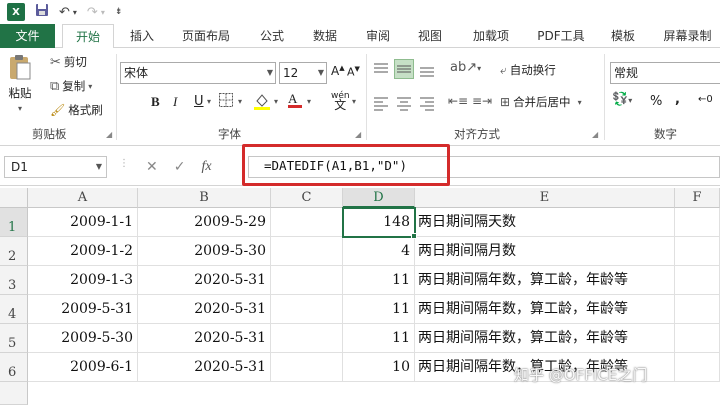  What do you see at coordinates (204, 251) in the screenshot?
I see `cell-b2: 2009-5-30` at bounding box center [204, 251].